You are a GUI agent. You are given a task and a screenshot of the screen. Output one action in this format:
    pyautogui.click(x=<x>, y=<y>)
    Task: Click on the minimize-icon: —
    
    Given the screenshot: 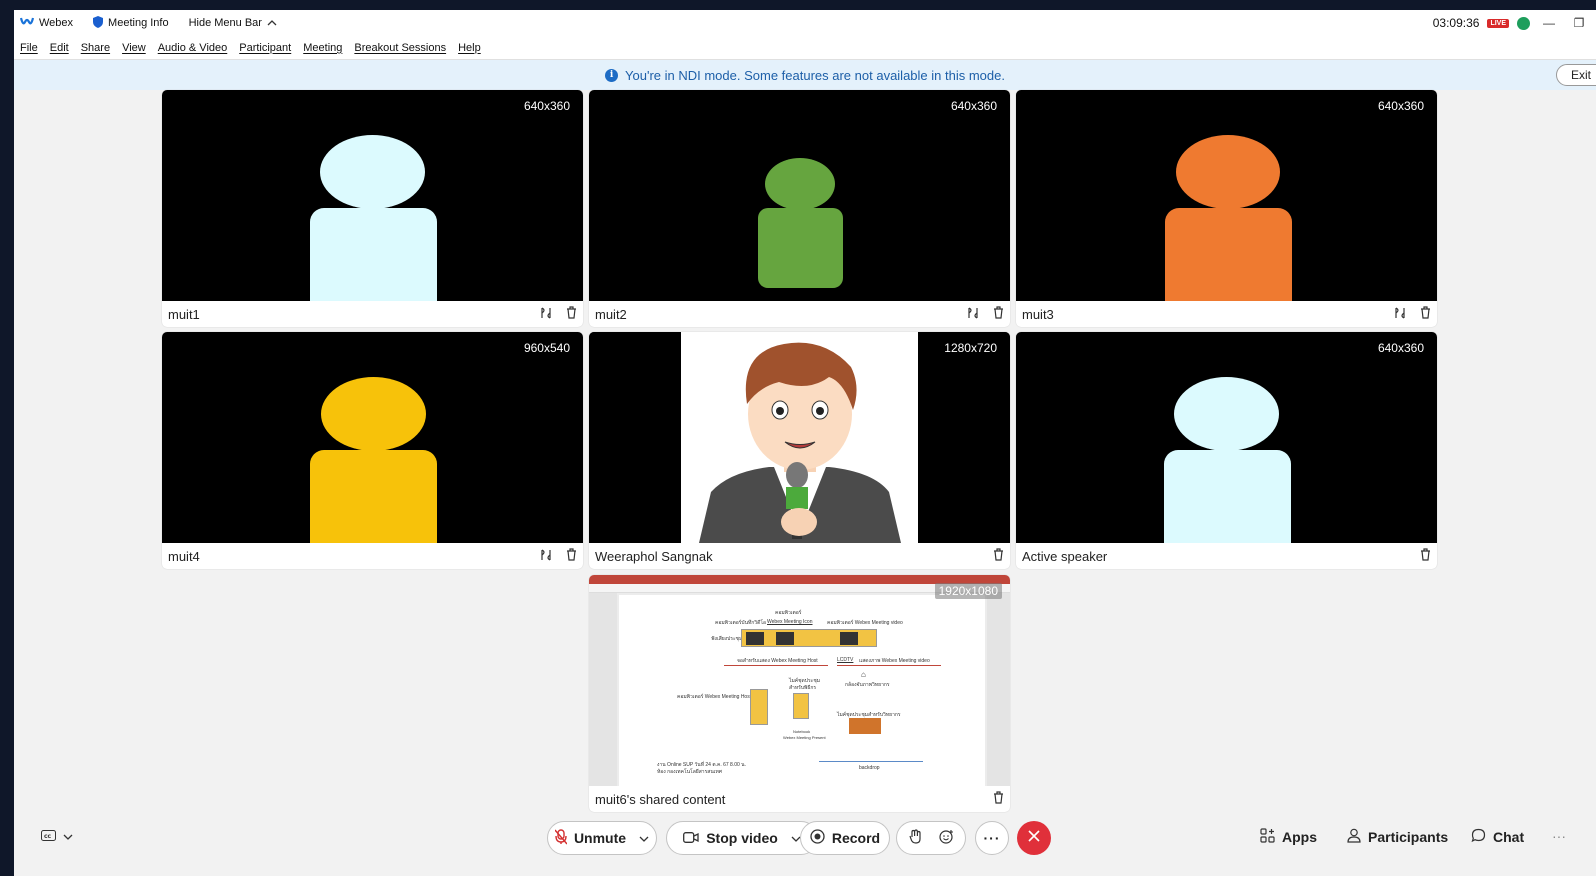 What is the action you would take?
    pyautogui.click(x=1549, y=23)
    